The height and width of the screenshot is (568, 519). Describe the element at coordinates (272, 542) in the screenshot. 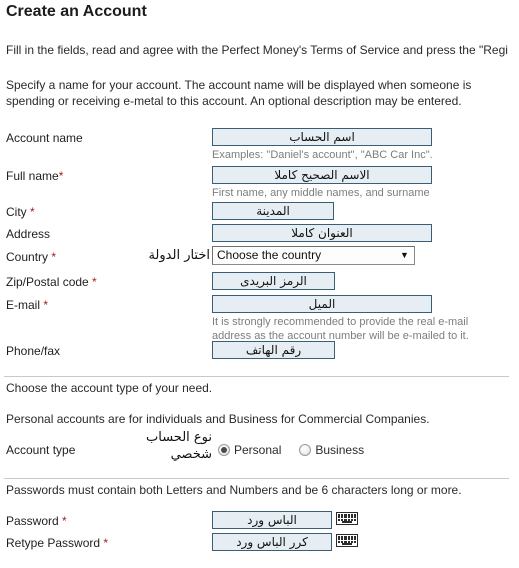

I see `retype-password-input: كرر الباس ورد` at that location.